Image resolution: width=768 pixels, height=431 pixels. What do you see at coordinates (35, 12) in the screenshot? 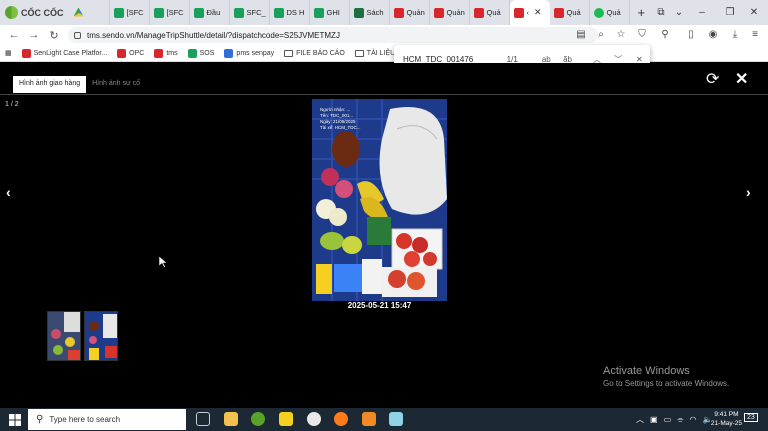
I see `browser-logo: CỐC CỐC` at bounding box center [35, 12].